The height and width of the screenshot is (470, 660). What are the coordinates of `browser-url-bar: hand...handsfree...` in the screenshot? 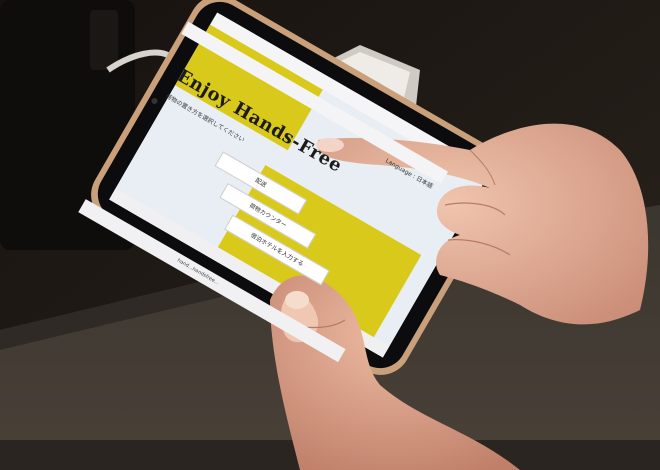 It's located at (212, 281).